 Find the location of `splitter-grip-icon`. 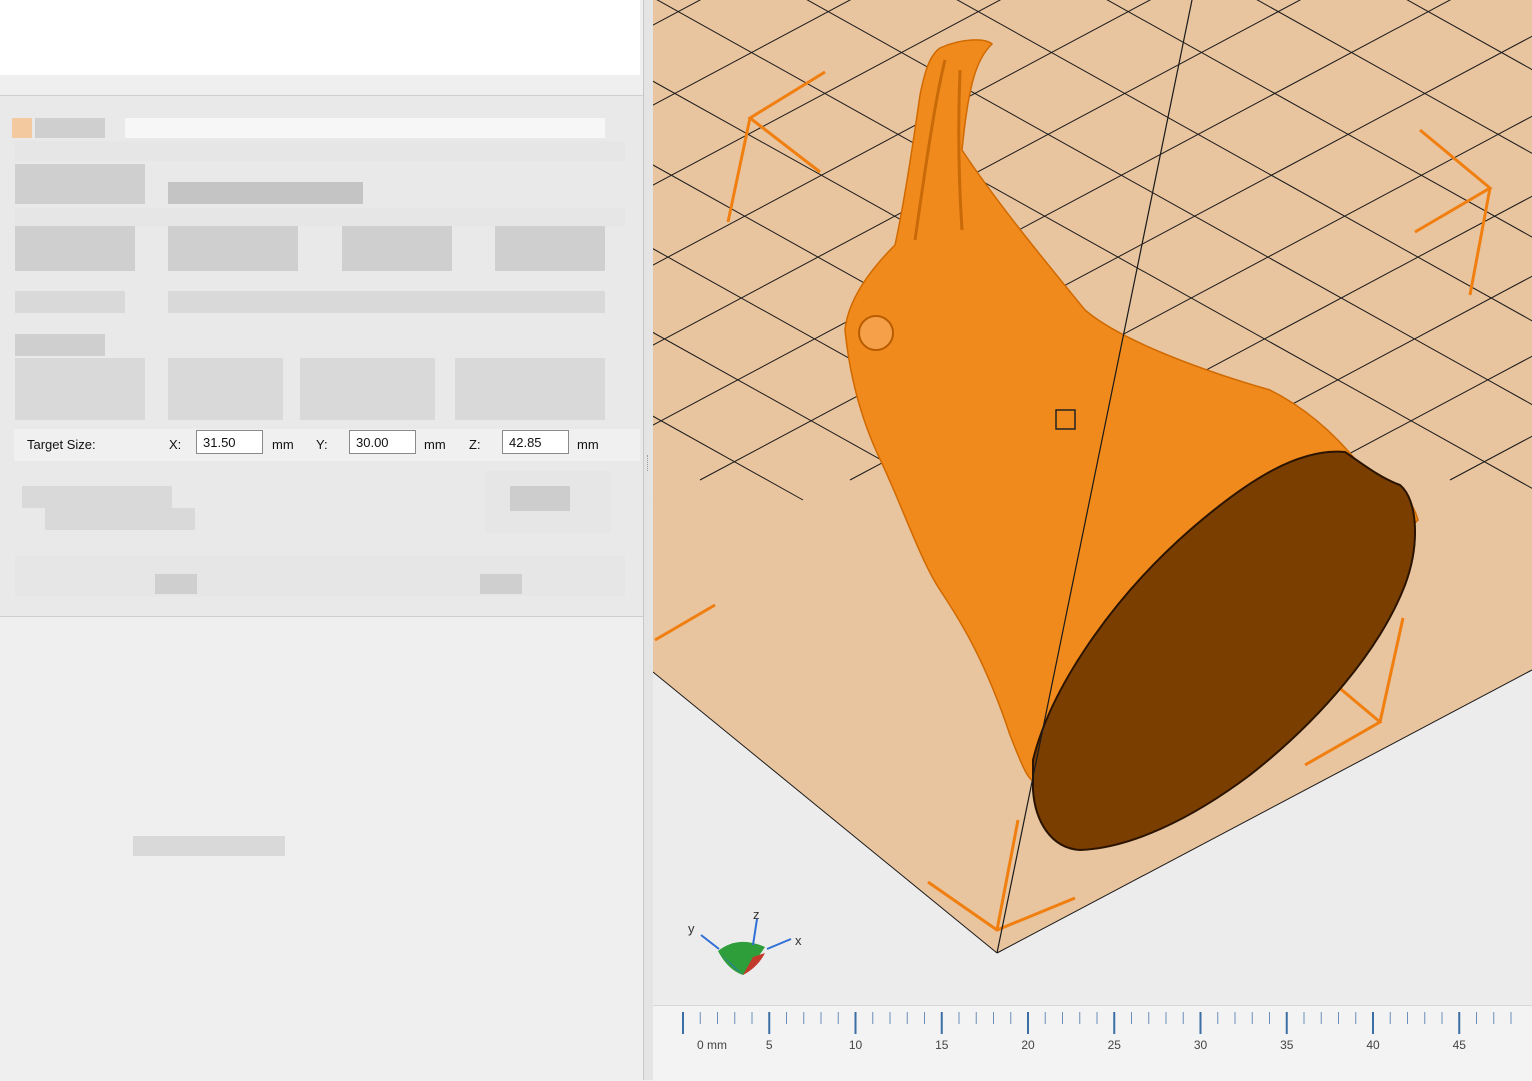

splitter-grip-icon is located at coordinates (649, 463).